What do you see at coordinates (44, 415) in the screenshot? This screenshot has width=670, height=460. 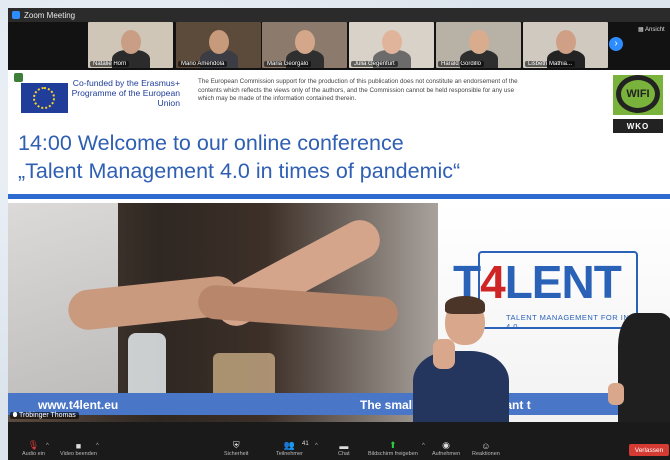 I see `active-speaker-name: Tröbinger Thomas` at bounding box center [44, 415].